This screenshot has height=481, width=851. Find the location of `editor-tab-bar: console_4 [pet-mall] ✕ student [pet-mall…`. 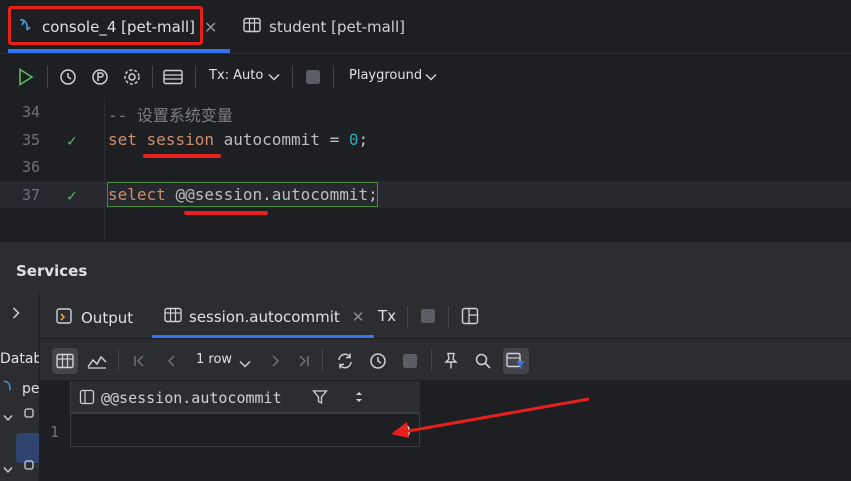

editor-tab-bar: console_4 [pet-mall] ✕ student [pet-mall… is located at coordinates (425, 27).